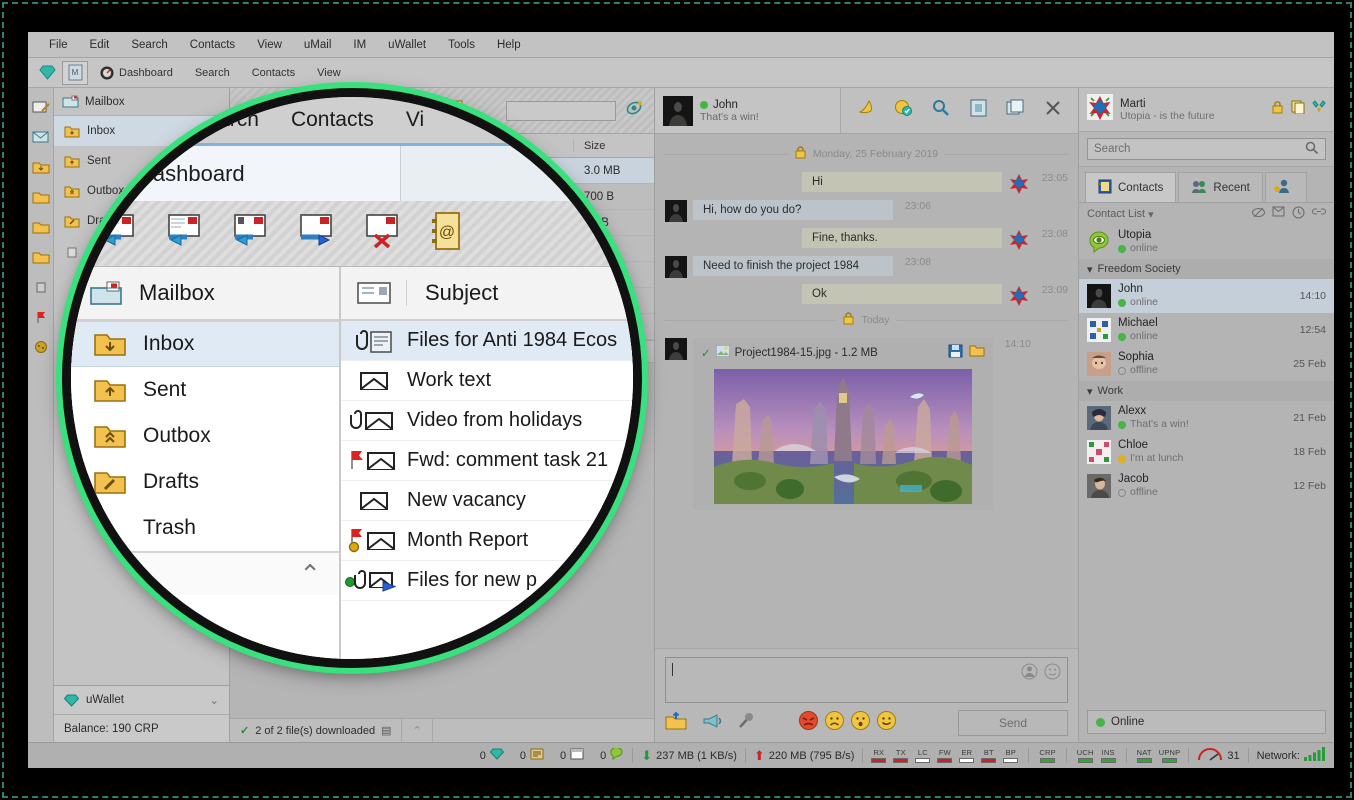  Describe the element at coordinates (236, 173) in the screenshot. I see `magnified-dashboard-tab: Dashboard` at that location.